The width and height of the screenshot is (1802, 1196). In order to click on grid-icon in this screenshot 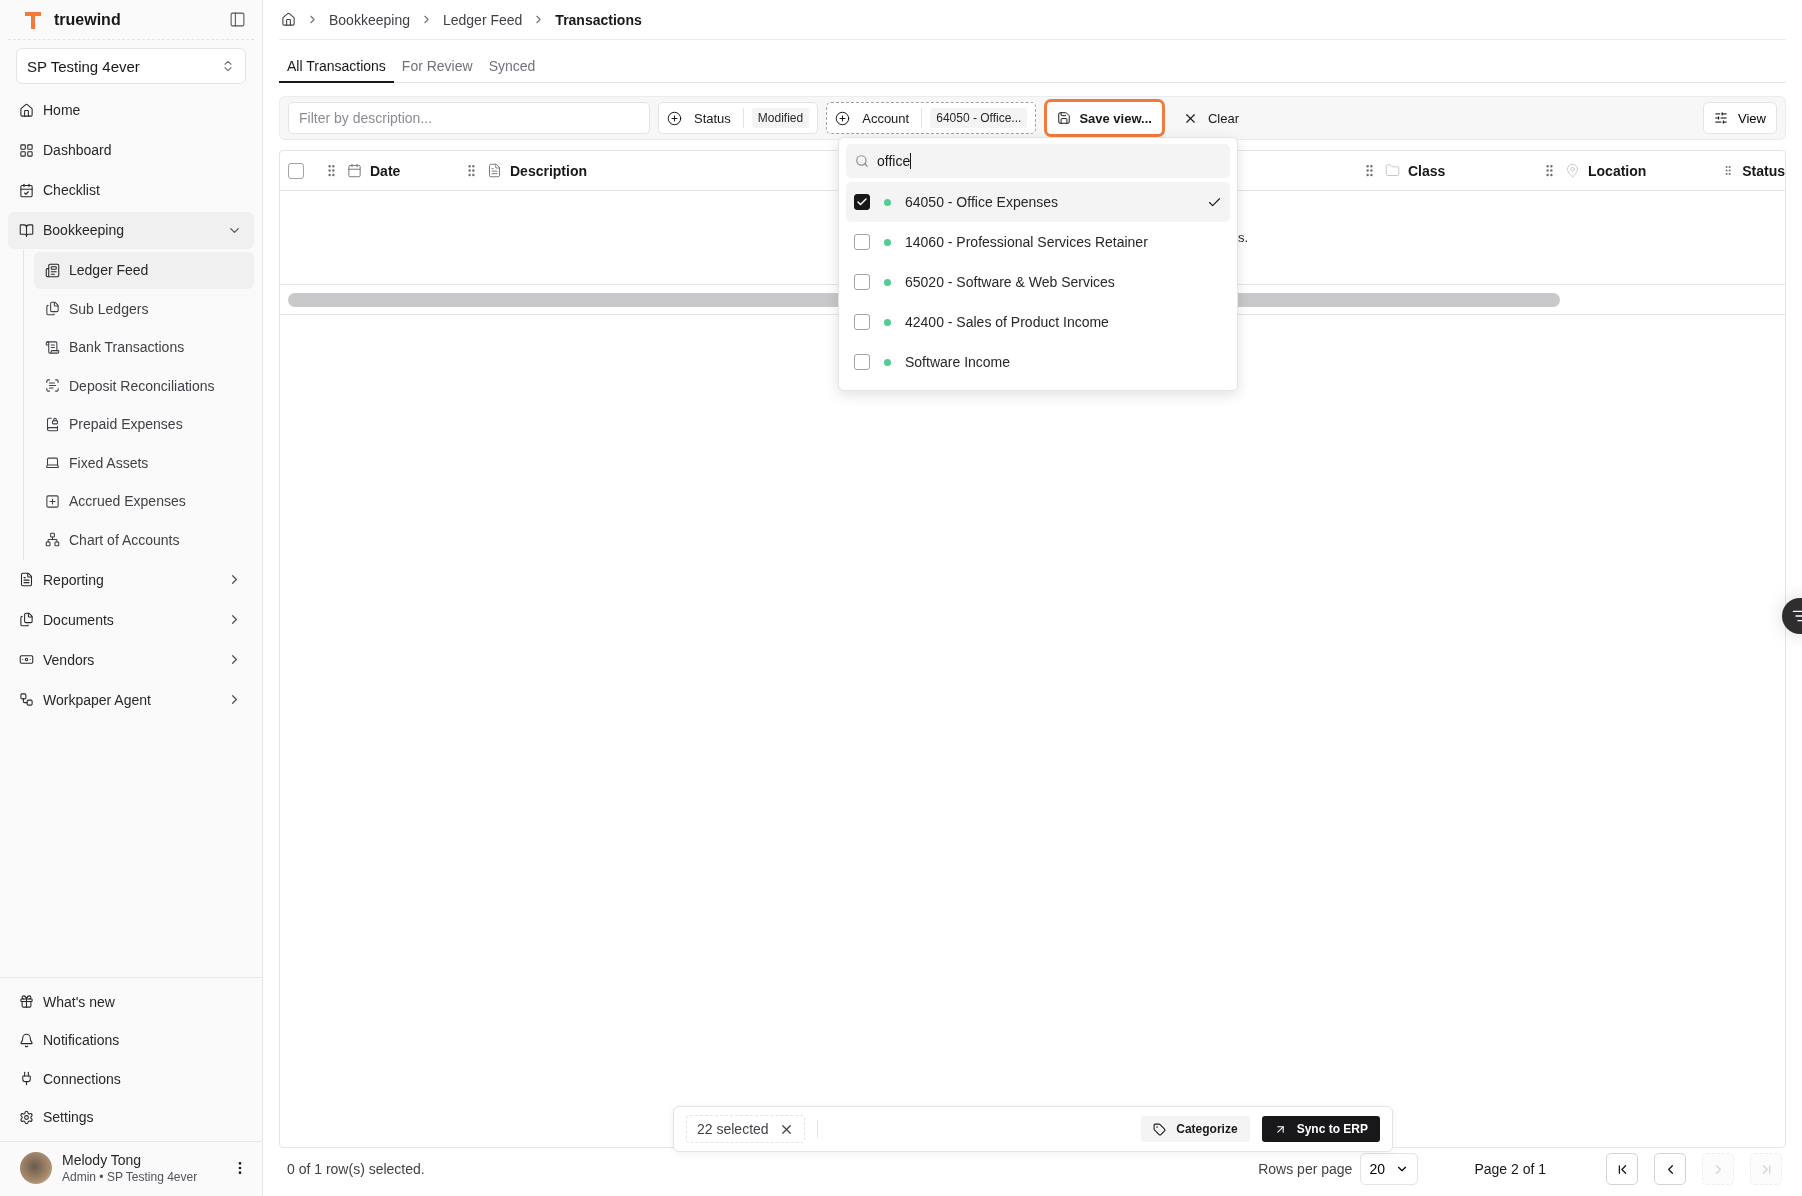, I will do `click(26, 150)`.